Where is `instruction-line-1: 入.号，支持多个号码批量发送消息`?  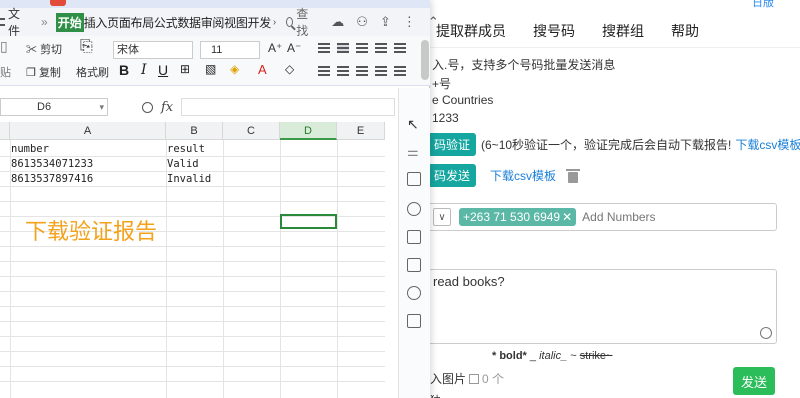 instruction-line-1: 入.号，支持多个号码批量发送消息 is located at coordinates (524, 65).